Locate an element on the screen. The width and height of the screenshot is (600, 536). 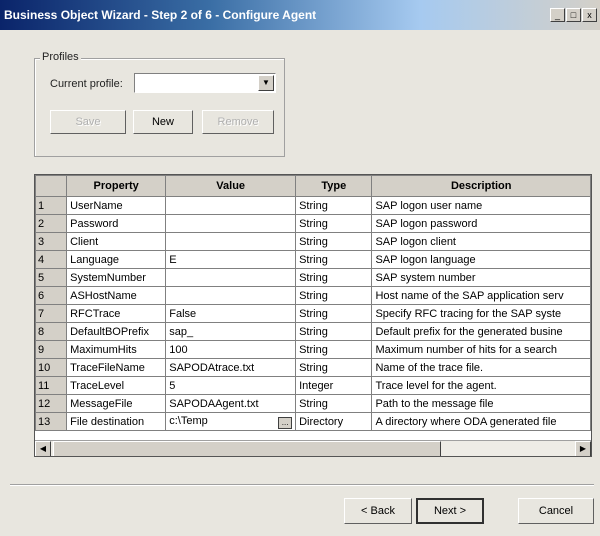
row-number: 12 is located at coordinates (51, 403).